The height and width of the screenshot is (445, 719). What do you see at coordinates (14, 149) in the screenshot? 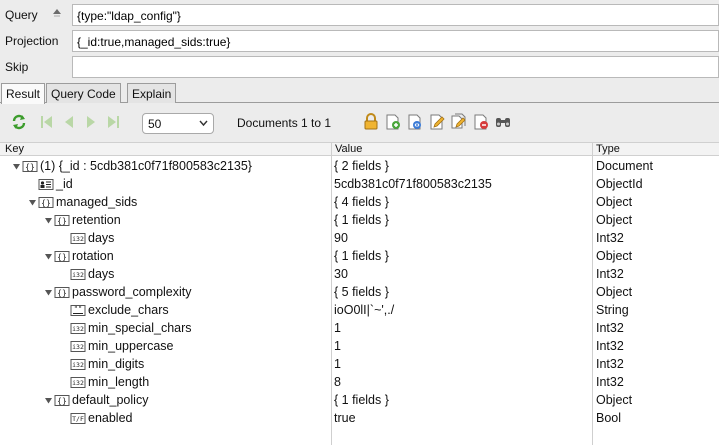
I see `column-header-key: Key` at bounding box center [14, 149].